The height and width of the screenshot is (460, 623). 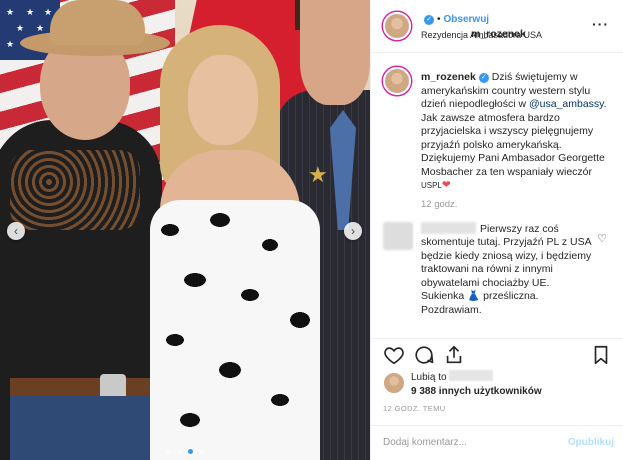 What do you see at coordinates (424, 355) in the screenshot?
I see `comment-icon` at bounding box center [424, 355].